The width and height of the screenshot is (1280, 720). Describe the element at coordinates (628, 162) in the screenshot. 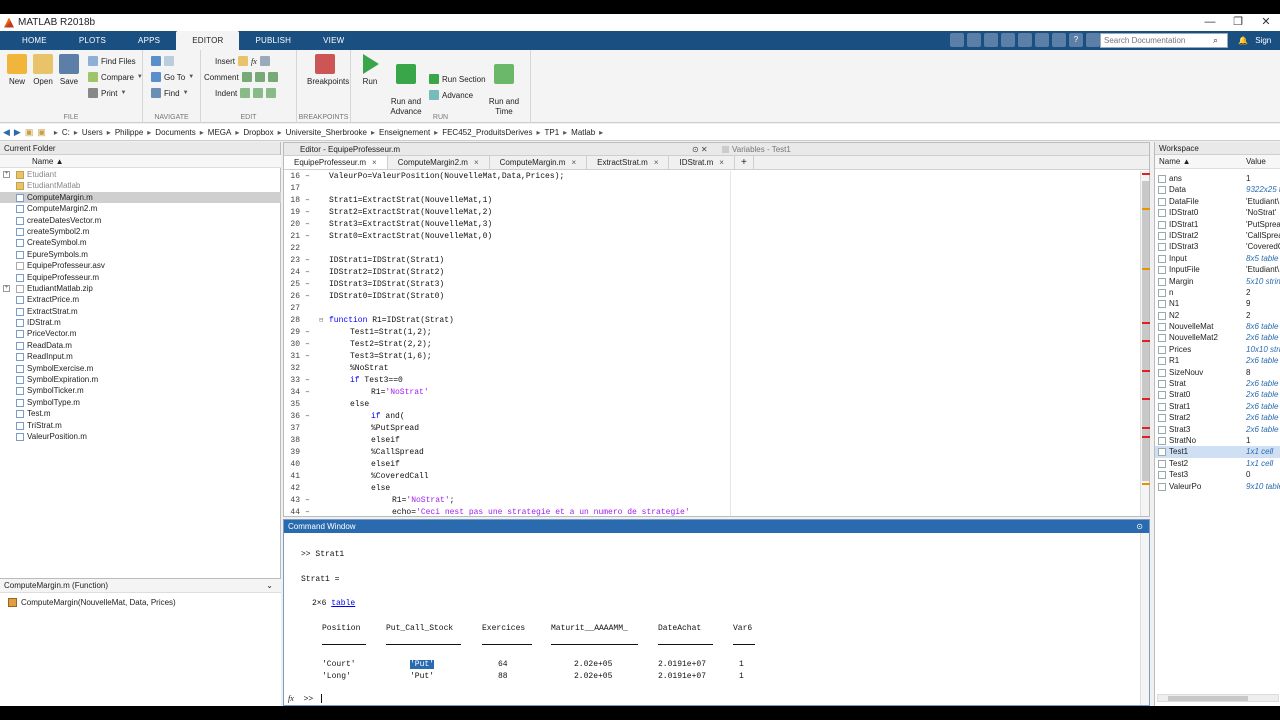

I see `editor-tab: ExtractStrat.m ×` at that location.